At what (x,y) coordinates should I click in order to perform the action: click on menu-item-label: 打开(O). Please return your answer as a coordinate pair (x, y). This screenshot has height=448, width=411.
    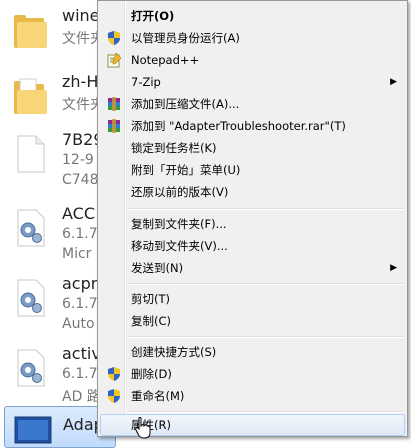
    Looking at the image, I should click on (153, 16).